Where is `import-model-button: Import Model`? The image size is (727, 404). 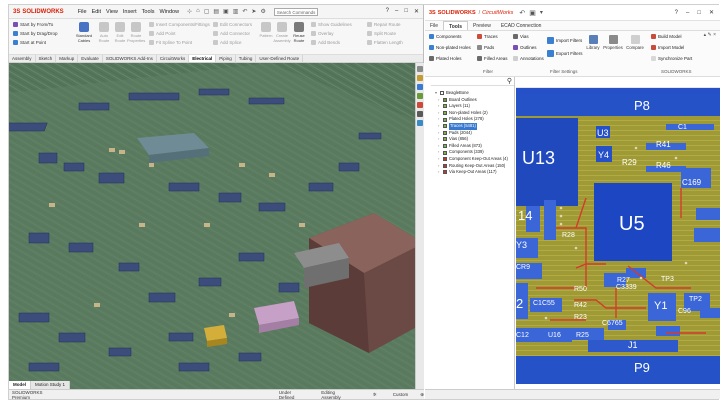 import-model-button: Import Model is located at coordinates (667, 47).